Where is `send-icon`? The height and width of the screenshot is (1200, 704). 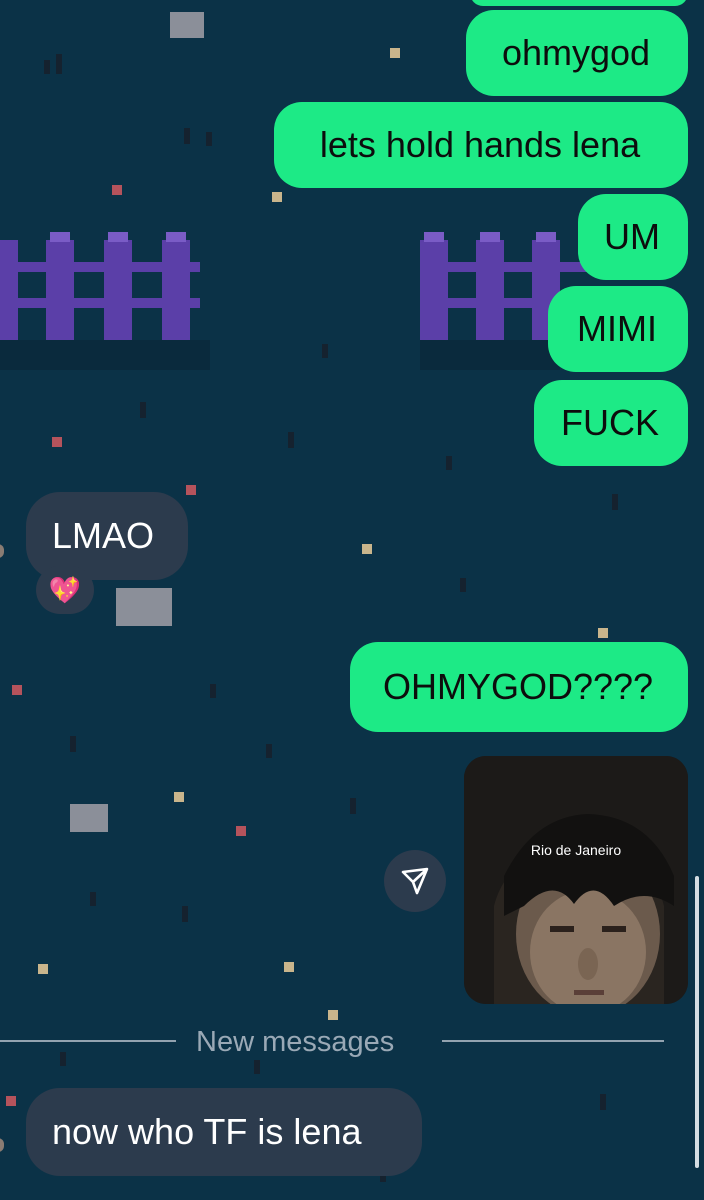
send-icon is located at coordinates (415, 881).